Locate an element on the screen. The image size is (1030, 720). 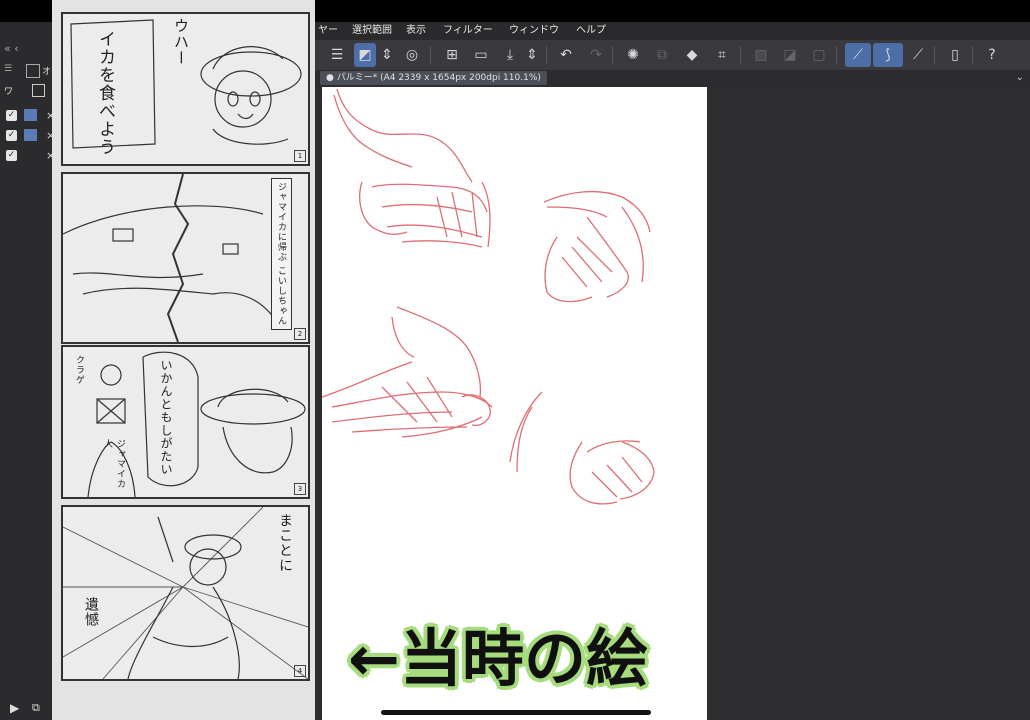
layer-select-icon: ◩ is located at coordinates (365, 55).